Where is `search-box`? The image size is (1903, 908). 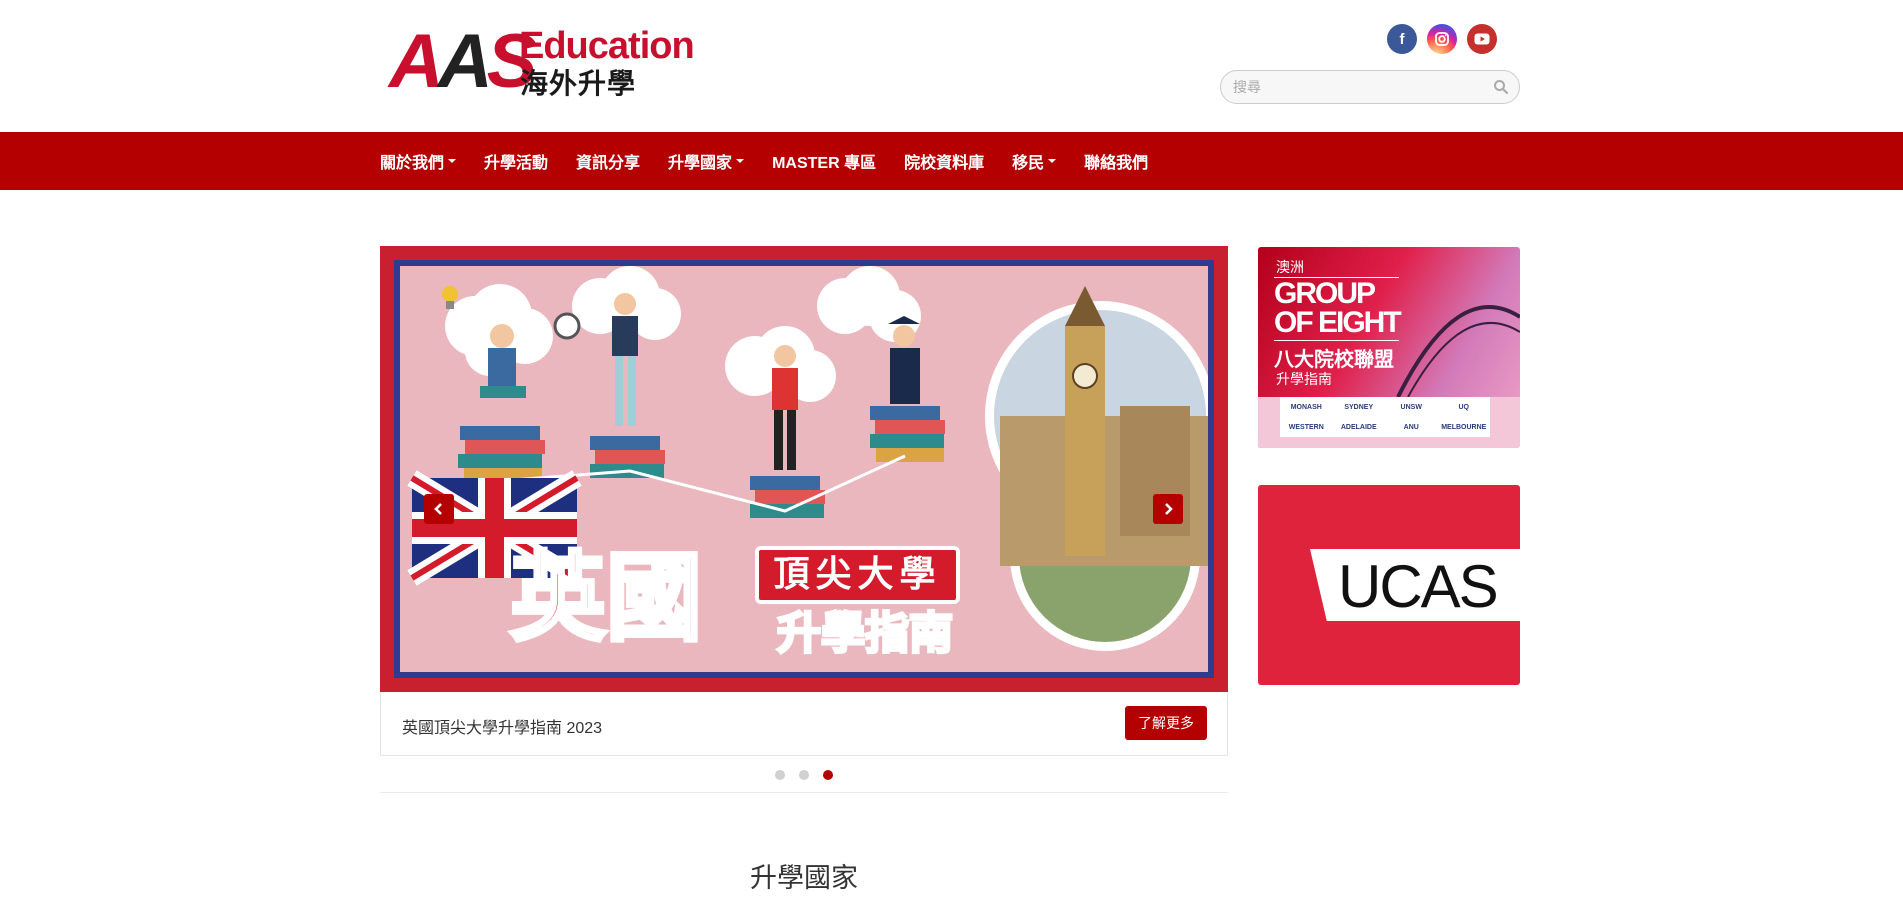
search-box is located at coordinates (1370, 87).